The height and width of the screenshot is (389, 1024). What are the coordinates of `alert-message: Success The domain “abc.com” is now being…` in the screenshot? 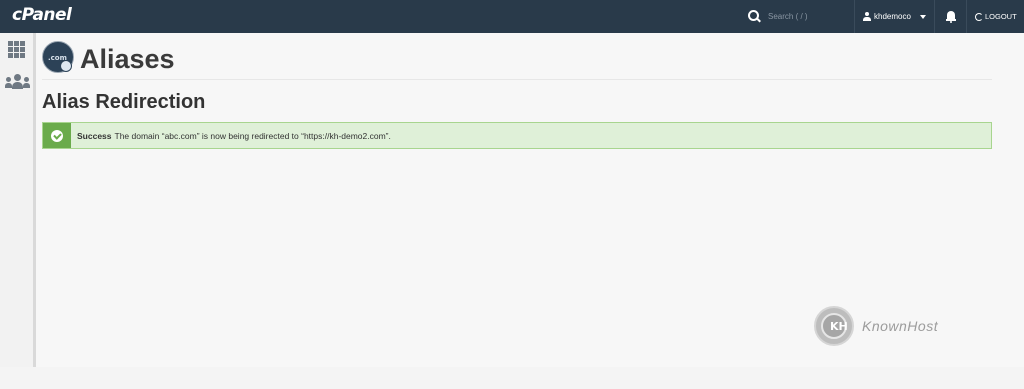 It's located at (234, 136).